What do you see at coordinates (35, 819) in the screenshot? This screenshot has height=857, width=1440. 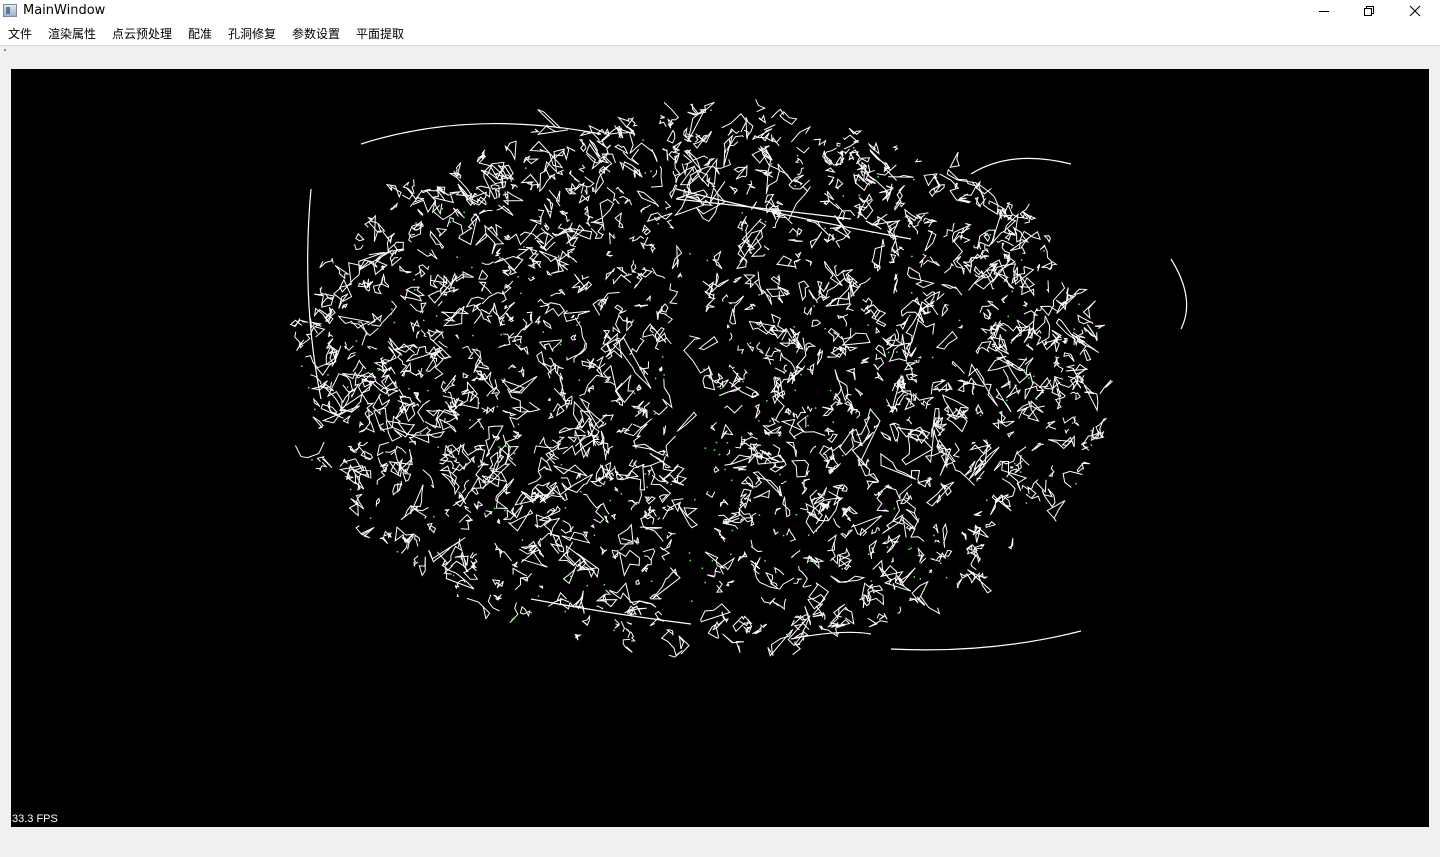 I see `fps-counter: 33.3 FPS` at bounding box center [35, 819].